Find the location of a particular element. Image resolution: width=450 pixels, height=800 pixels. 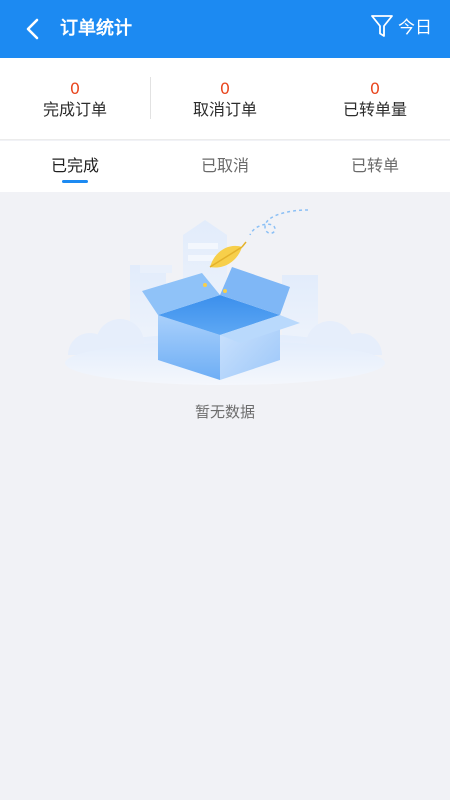

order-tabs: 已完成 已取消 已转单 is located at coordinates (225, 166).